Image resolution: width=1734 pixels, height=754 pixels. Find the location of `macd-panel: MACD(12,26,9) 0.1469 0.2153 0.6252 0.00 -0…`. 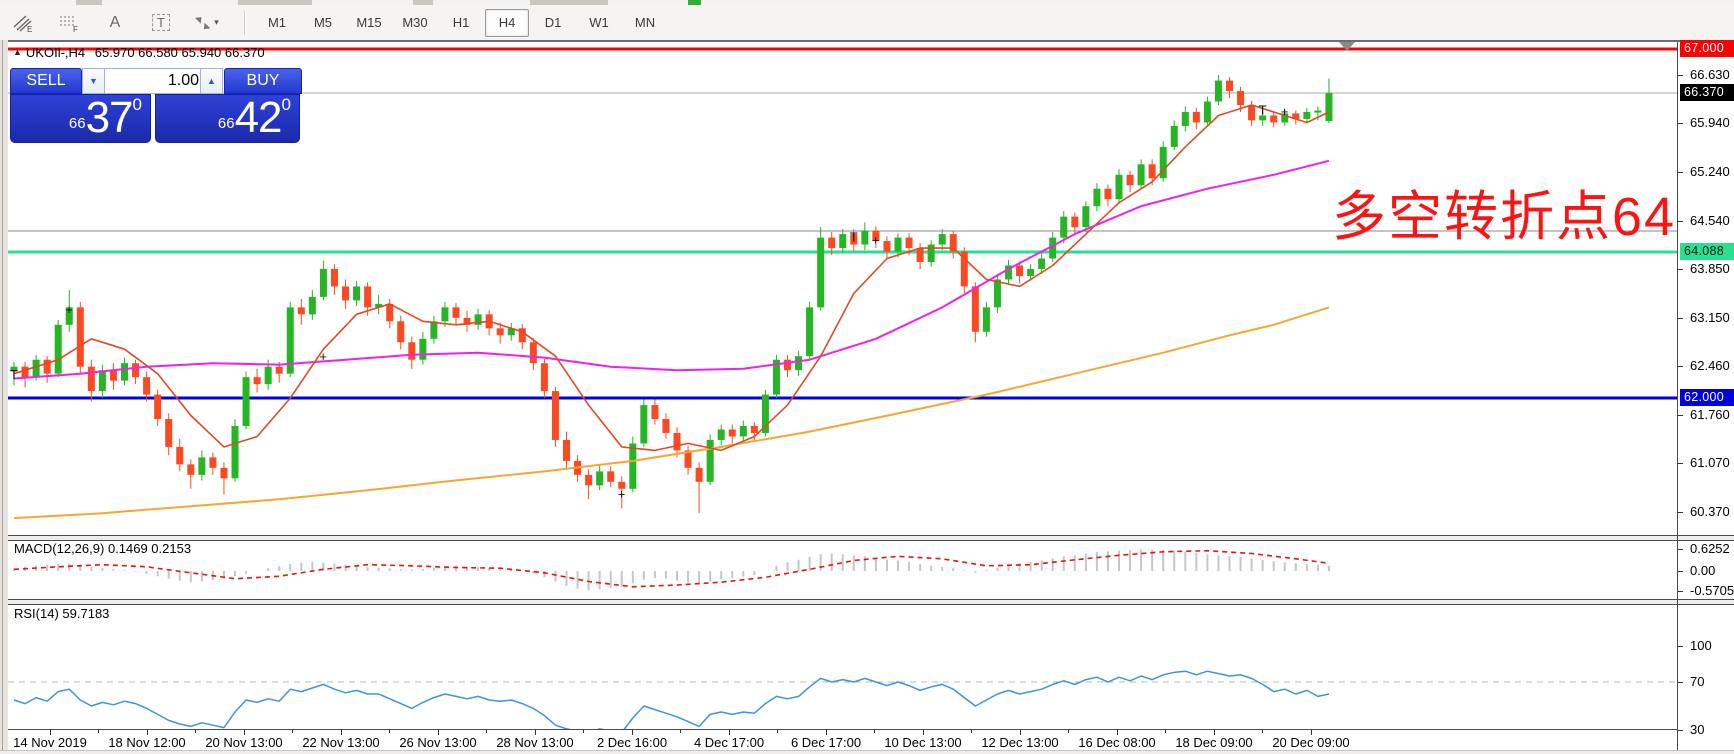

macd-panel: MACD(12,26,9) 0.1469 0.2153 0.6252 0.00 -0… is located at coordinates (871, 569).